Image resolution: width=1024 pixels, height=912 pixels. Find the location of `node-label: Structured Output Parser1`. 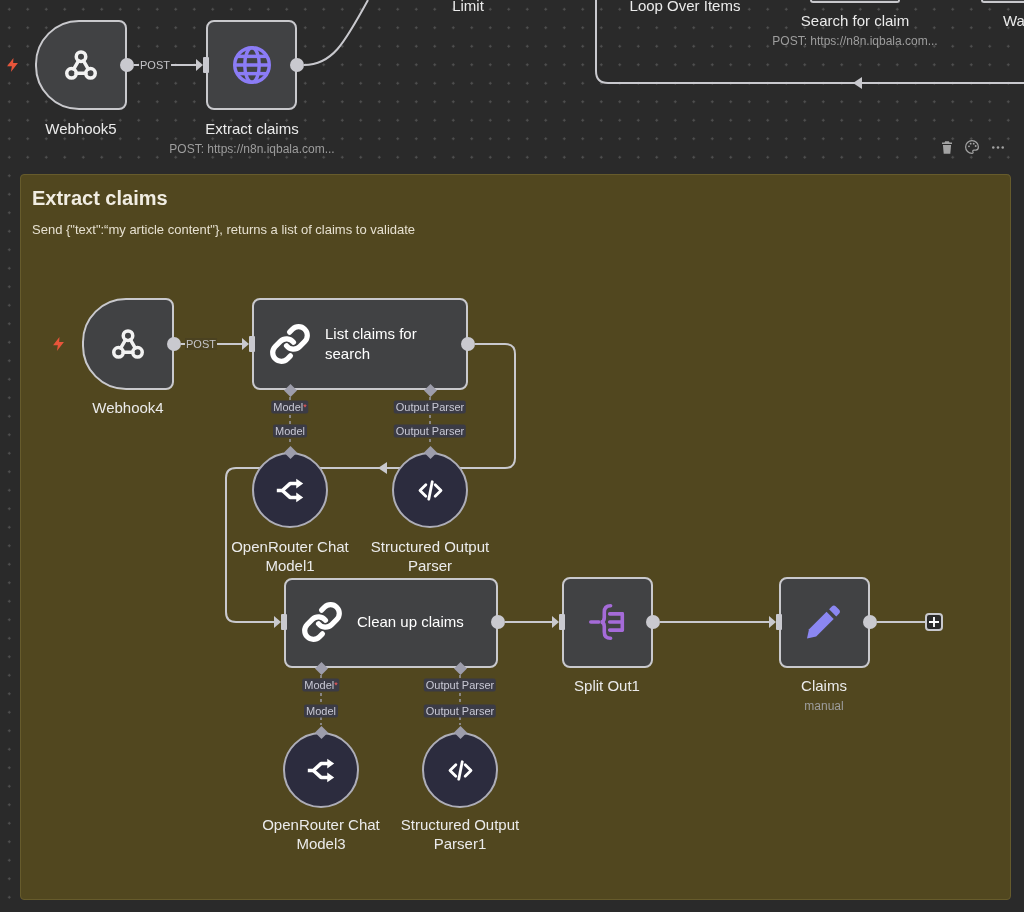

node-label: Structured Output Parser1 is located at coordinates (460, 834).